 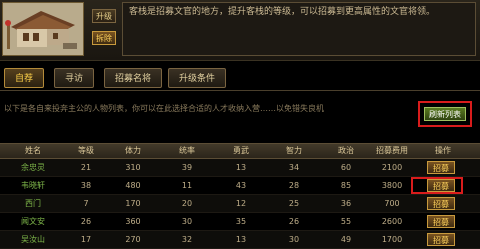 What do you see at coordinates (346, 185) in the screenshot?
I see `cell-pol: 85` at bounding box center [346, 185].